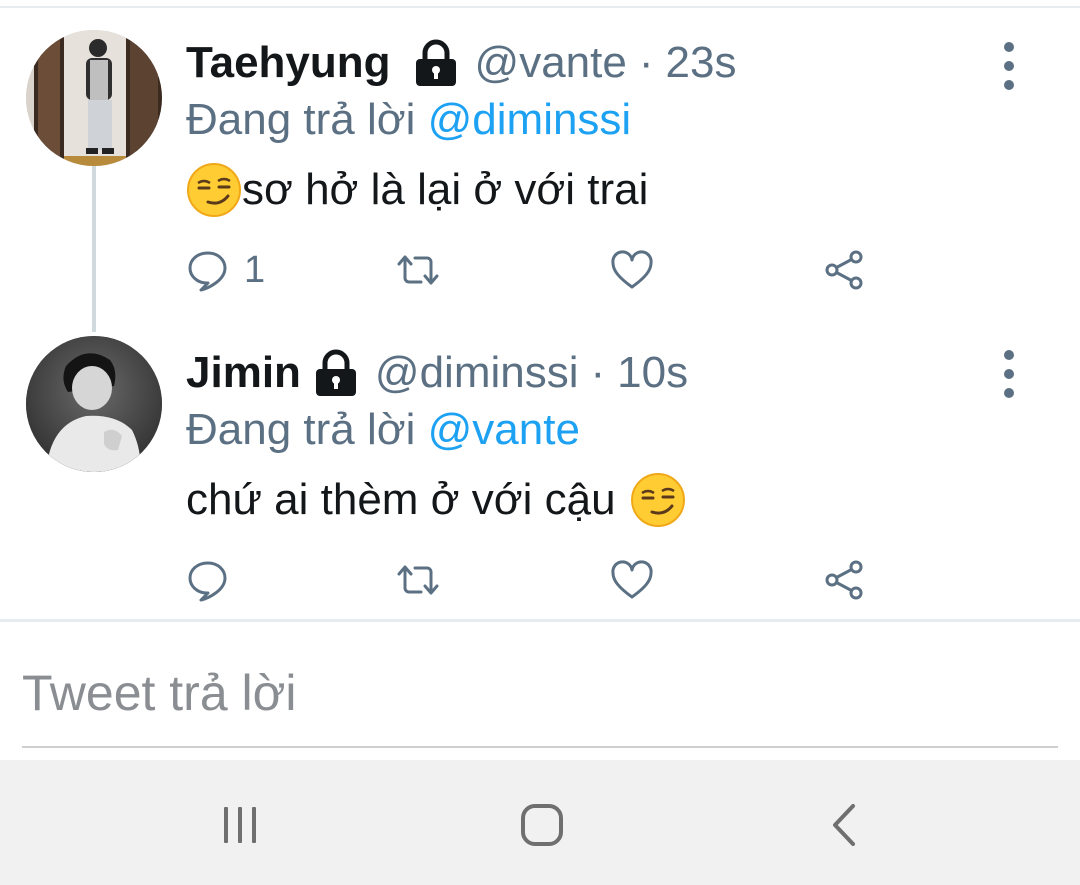 This screenshot has height=885, width=1080. Describe the element at coordinates (652, 373) in the screenshot. I see `timestamp: 10s` at that location.